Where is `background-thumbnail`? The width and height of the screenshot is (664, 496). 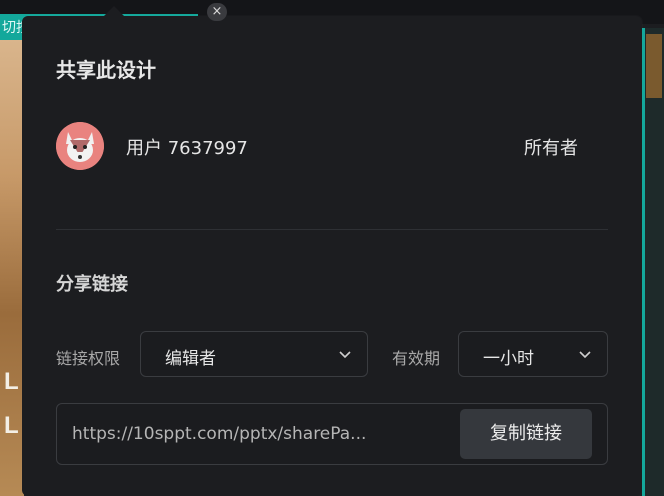 background-thumbnail is located at coordinates (654, 66).